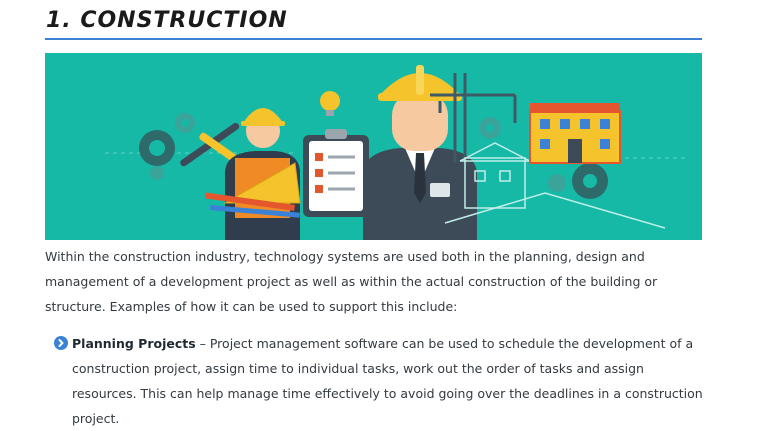  I want to click on heading-underline, so click(373, 39).